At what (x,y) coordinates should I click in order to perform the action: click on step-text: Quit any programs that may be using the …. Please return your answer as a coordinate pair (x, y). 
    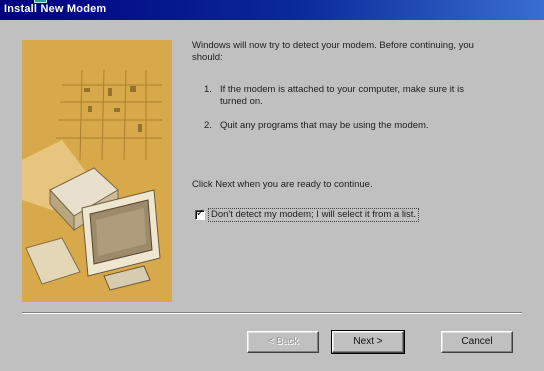
    Looking at the image, I should click on (324, 125).